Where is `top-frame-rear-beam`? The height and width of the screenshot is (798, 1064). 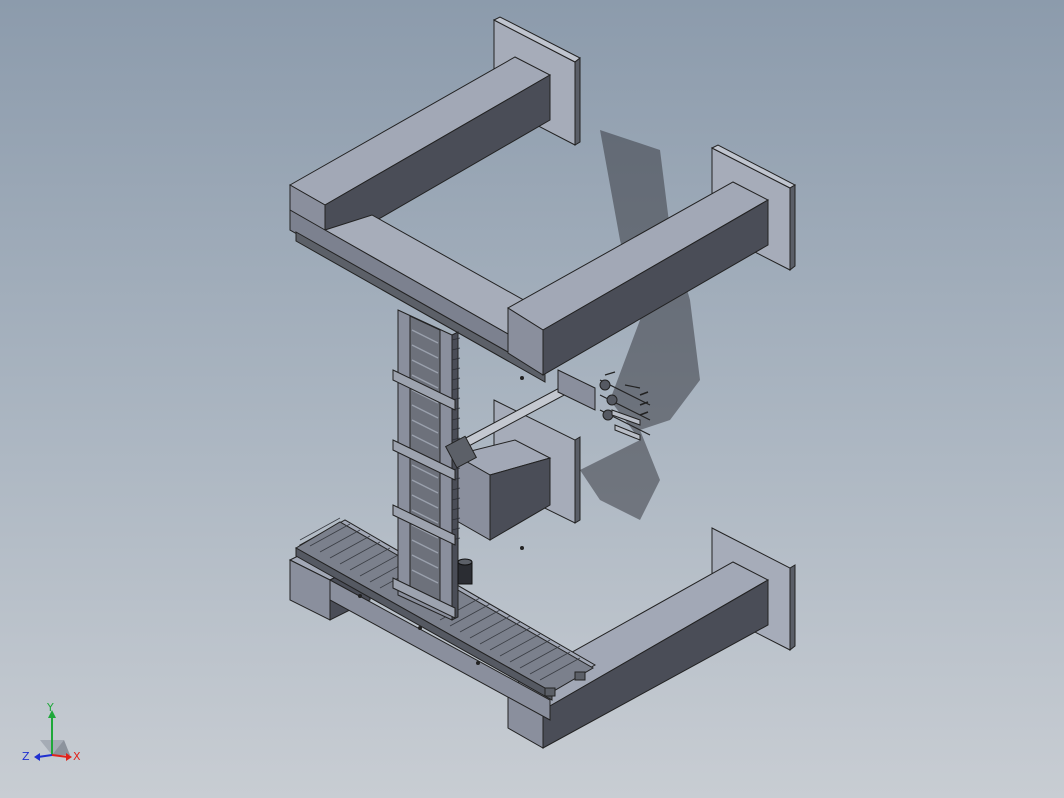 top-frame-rear-beam is located at coordinates (420, 153).